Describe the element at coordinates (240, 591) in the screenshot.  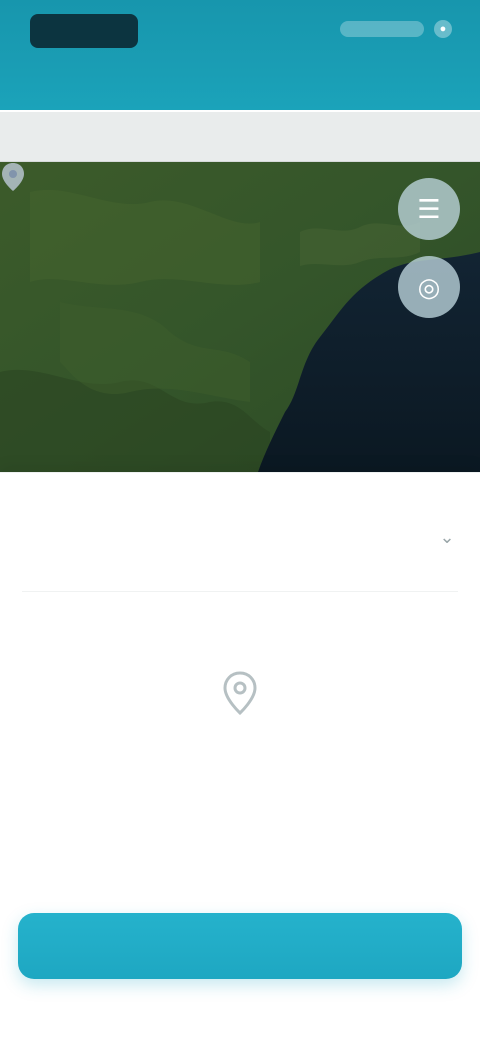
I see `divider` at that location.